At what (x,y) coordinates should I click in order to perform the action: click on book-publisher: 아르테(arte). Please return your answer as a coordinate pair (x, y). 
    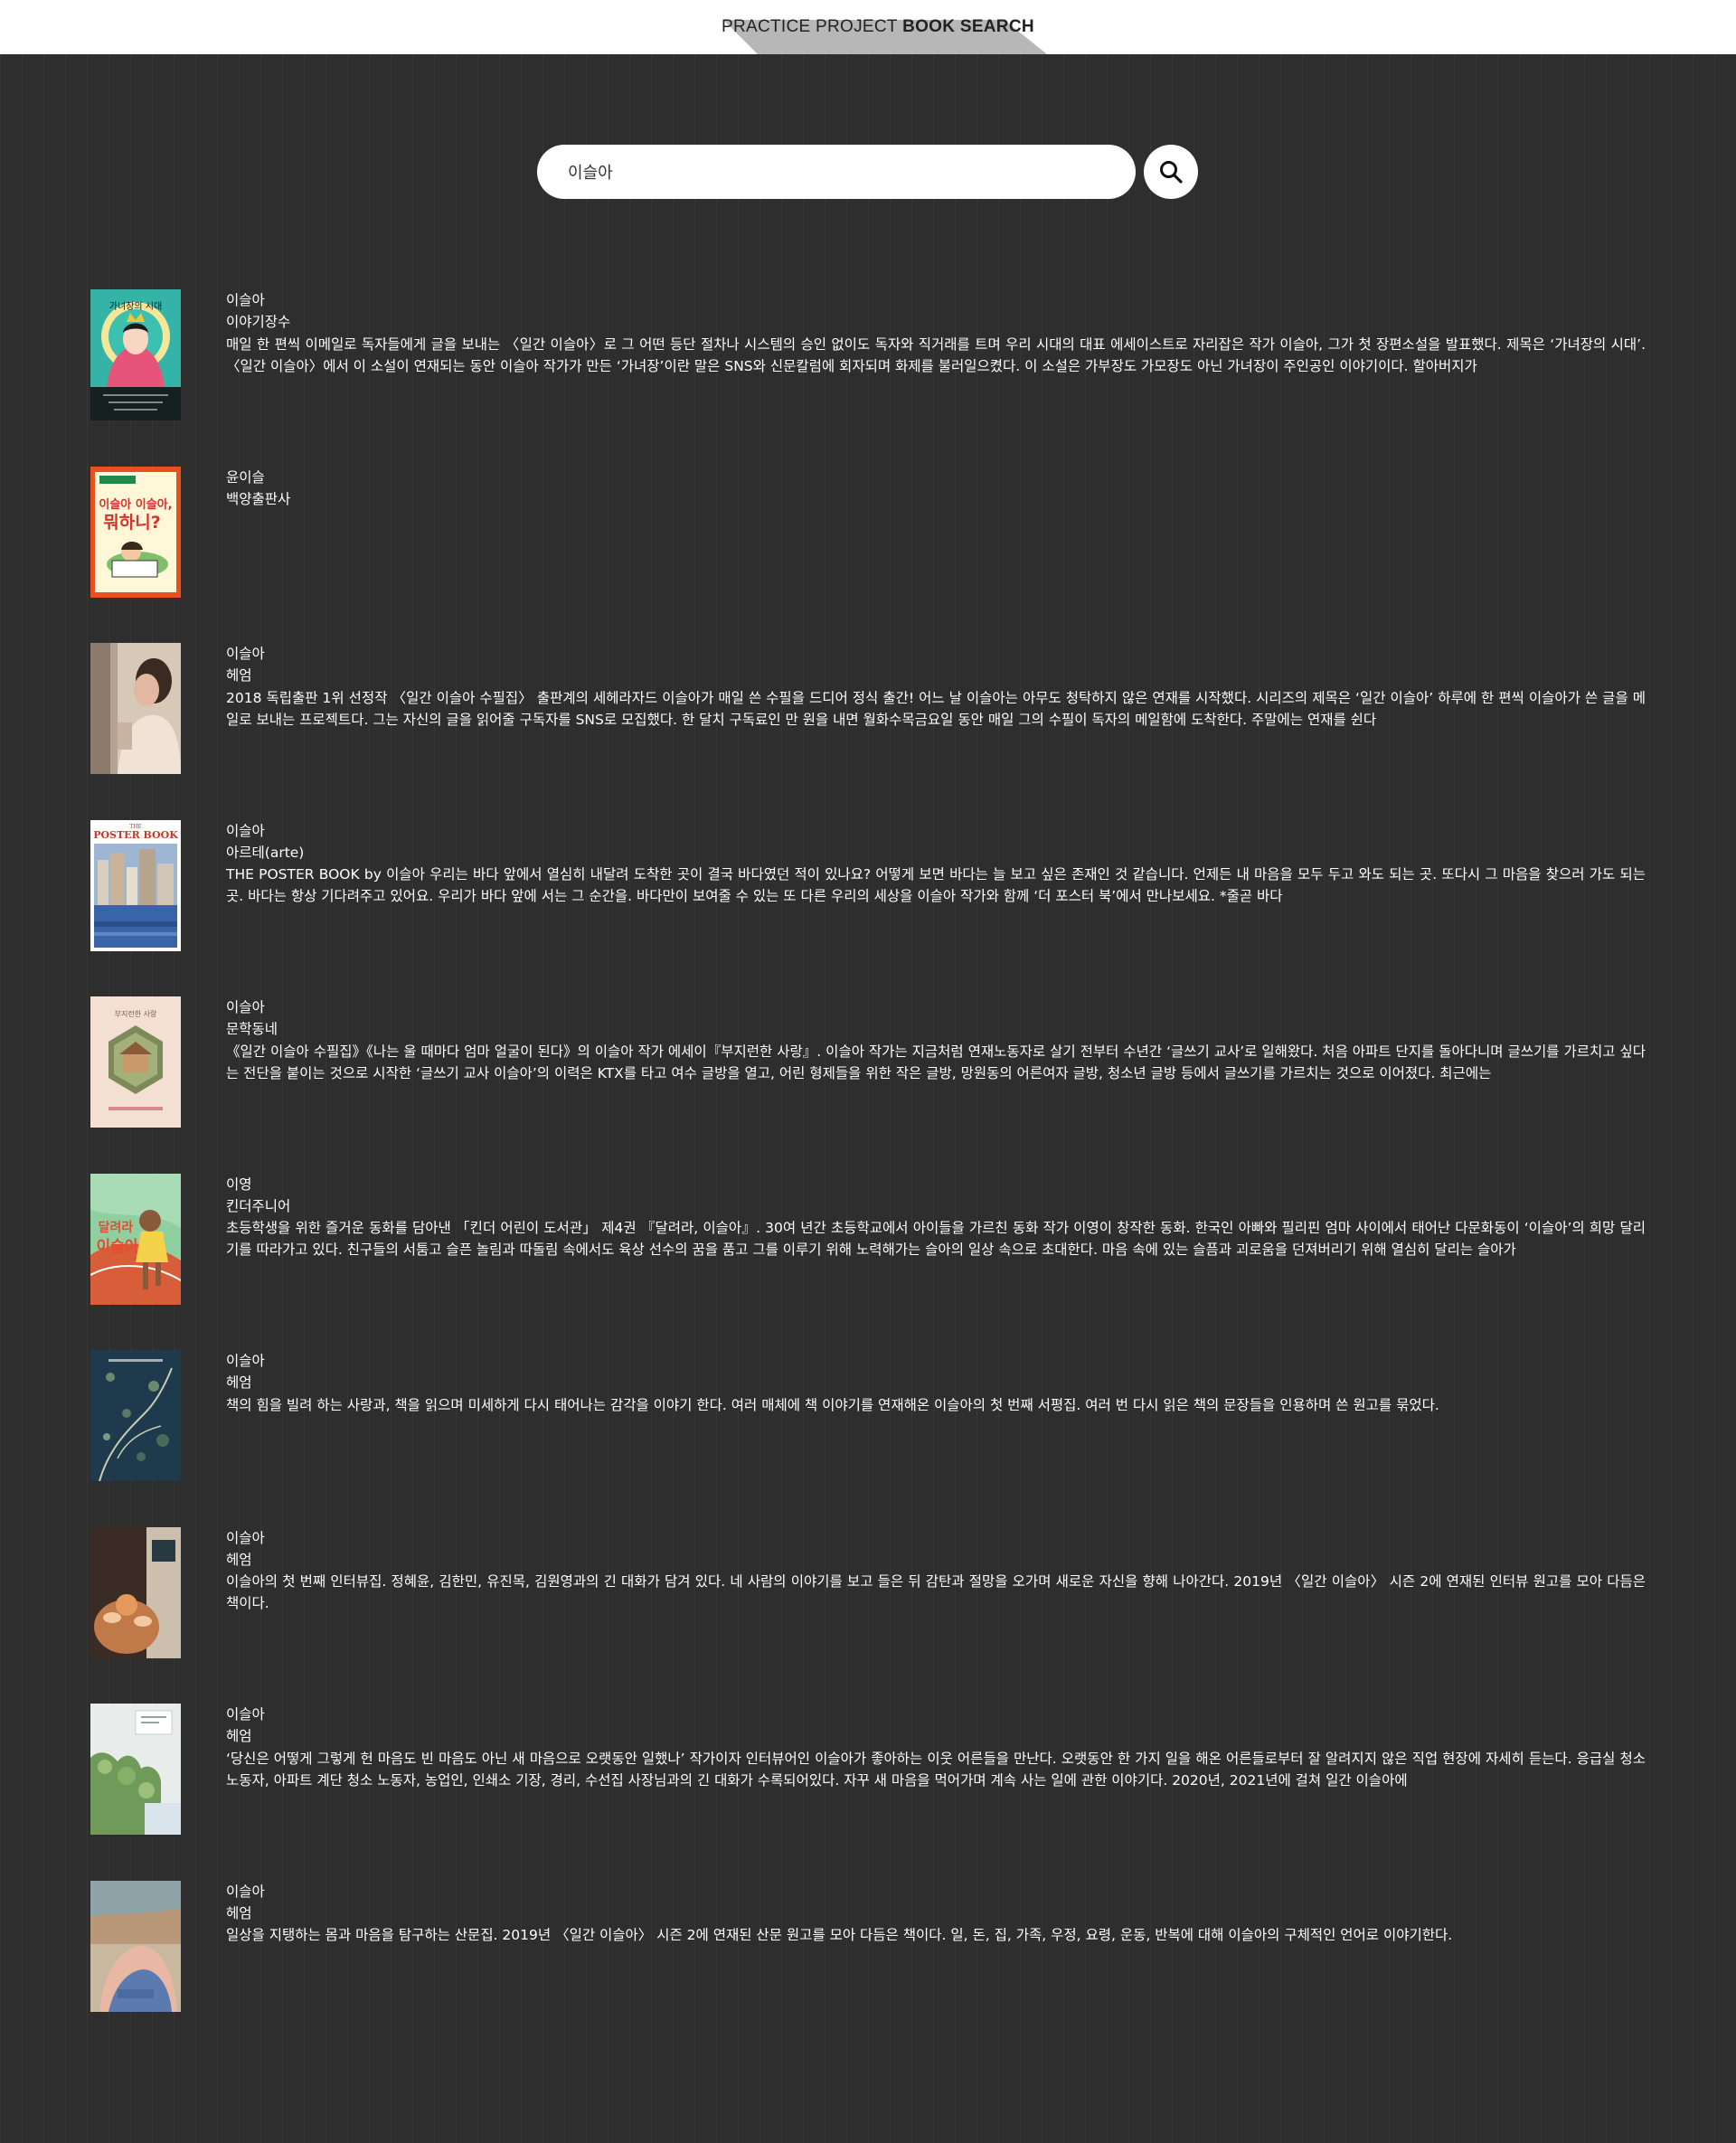
    Looking at the image, I should click on (265, 852).